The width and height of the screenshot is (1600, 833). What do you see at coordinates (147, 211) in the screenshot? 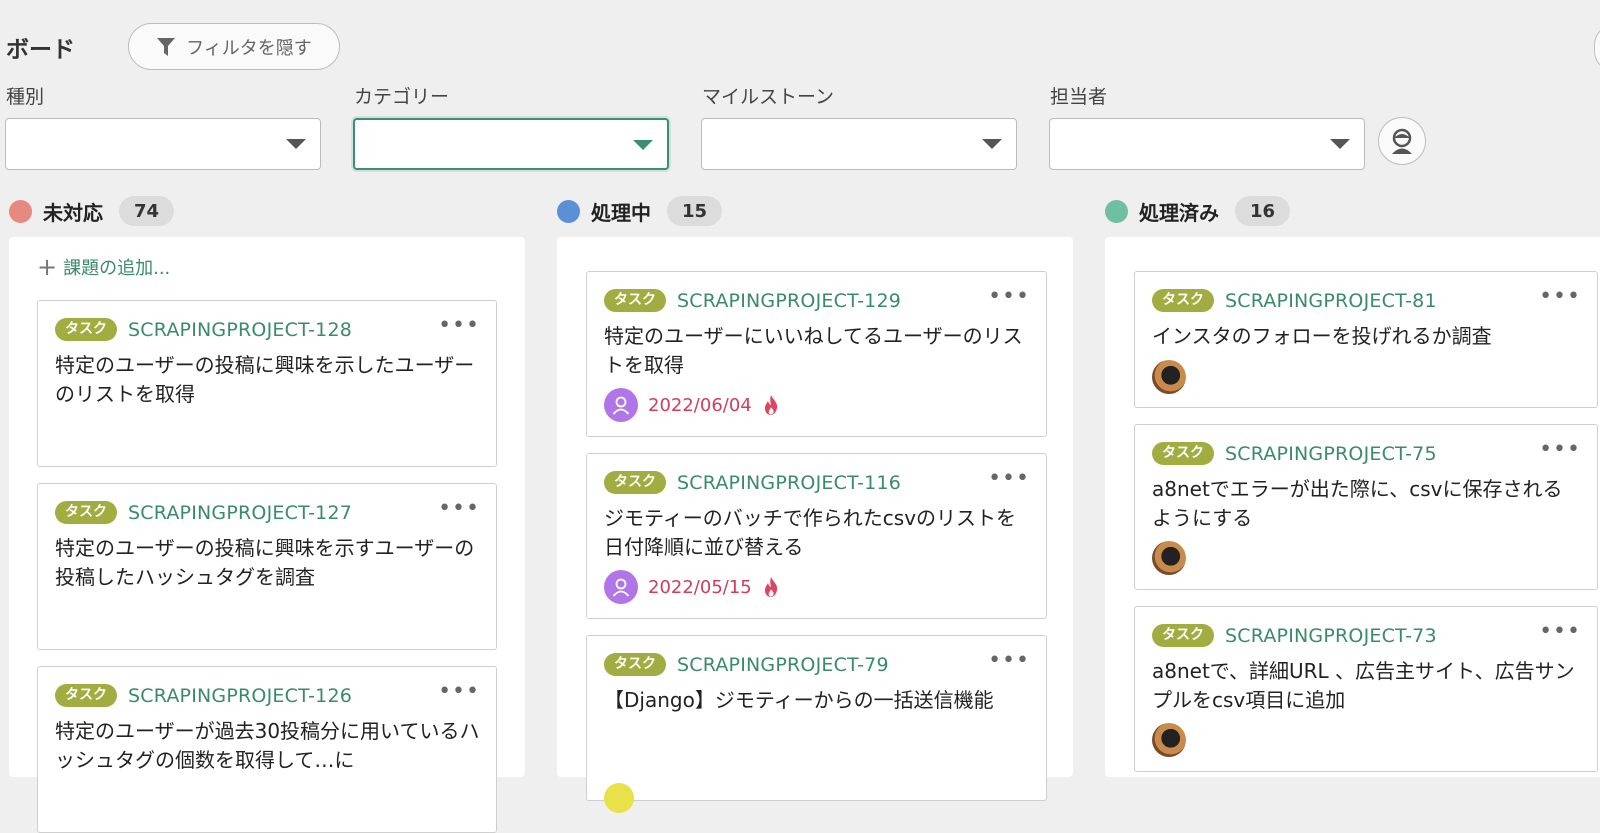
I see `column-count-badge: 74` at bounding box center [147, 211].